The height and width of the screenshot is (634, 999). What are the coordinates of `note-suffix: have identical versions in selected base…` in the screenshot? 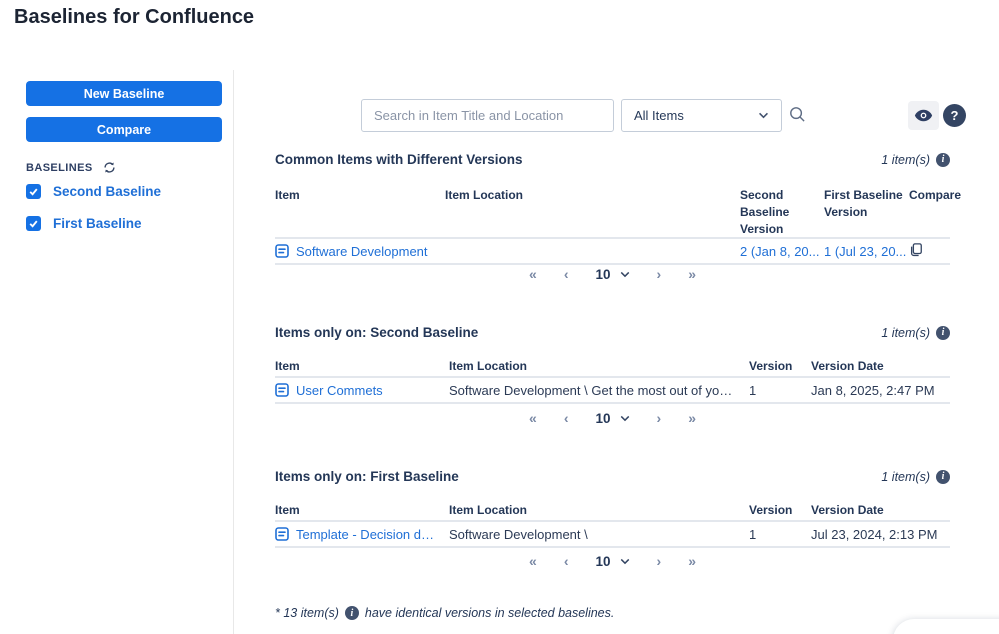 It's located at (489, 613).